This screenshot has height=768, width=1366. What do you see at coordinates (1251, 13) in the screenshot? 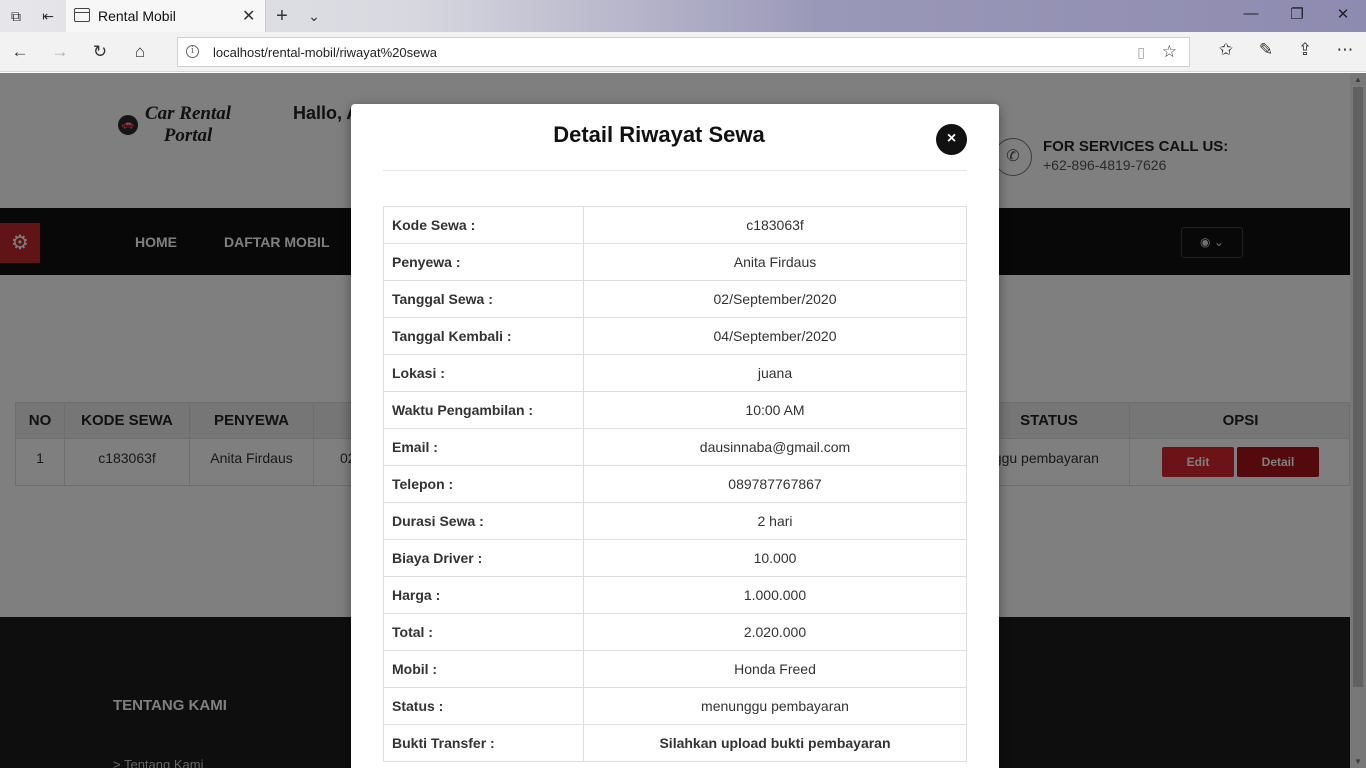
I see `minimize-icon: —` at bounding box center [1251, 13].